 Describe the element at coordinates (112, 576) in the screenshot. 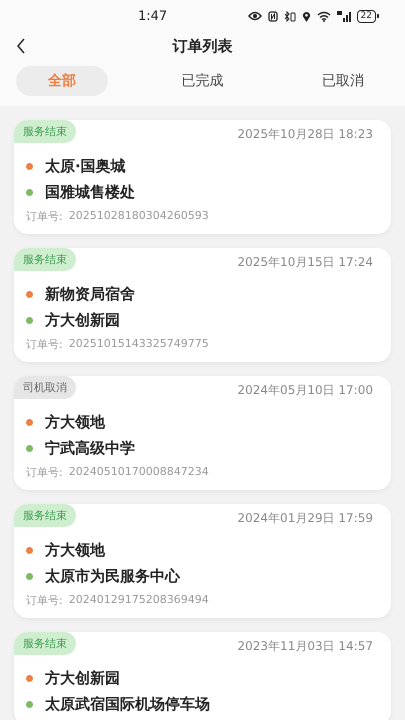

I see `end-location: 太原市为民服务中心` at that location.